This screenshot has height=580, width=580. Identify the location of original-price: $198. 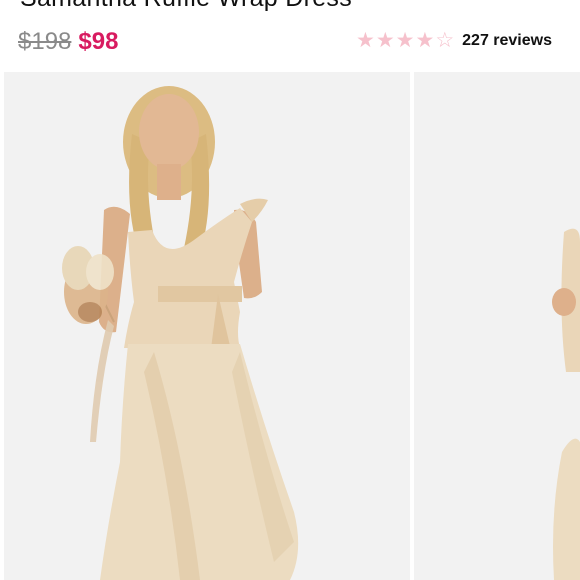
(45, 41).